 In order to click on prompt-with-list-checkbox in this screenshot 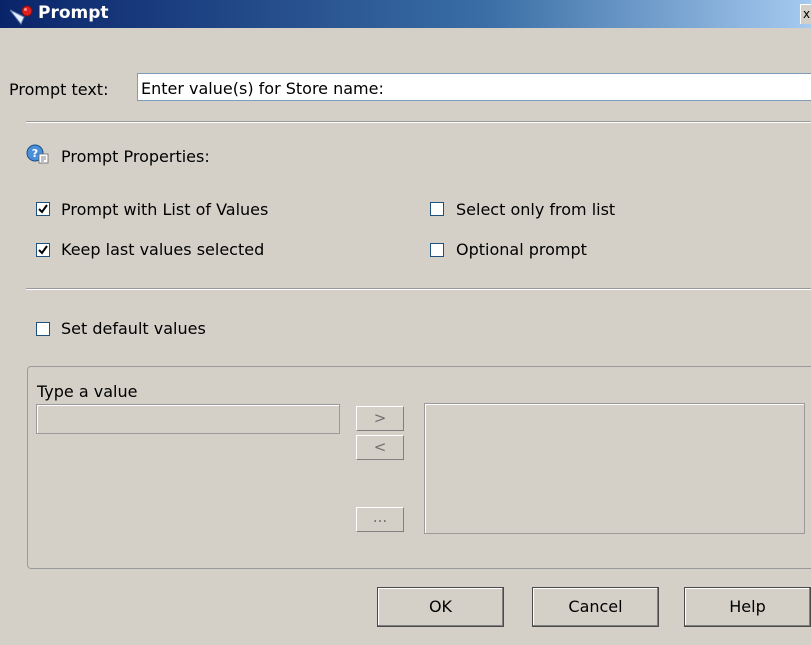, I will do `click(43, 209)`.